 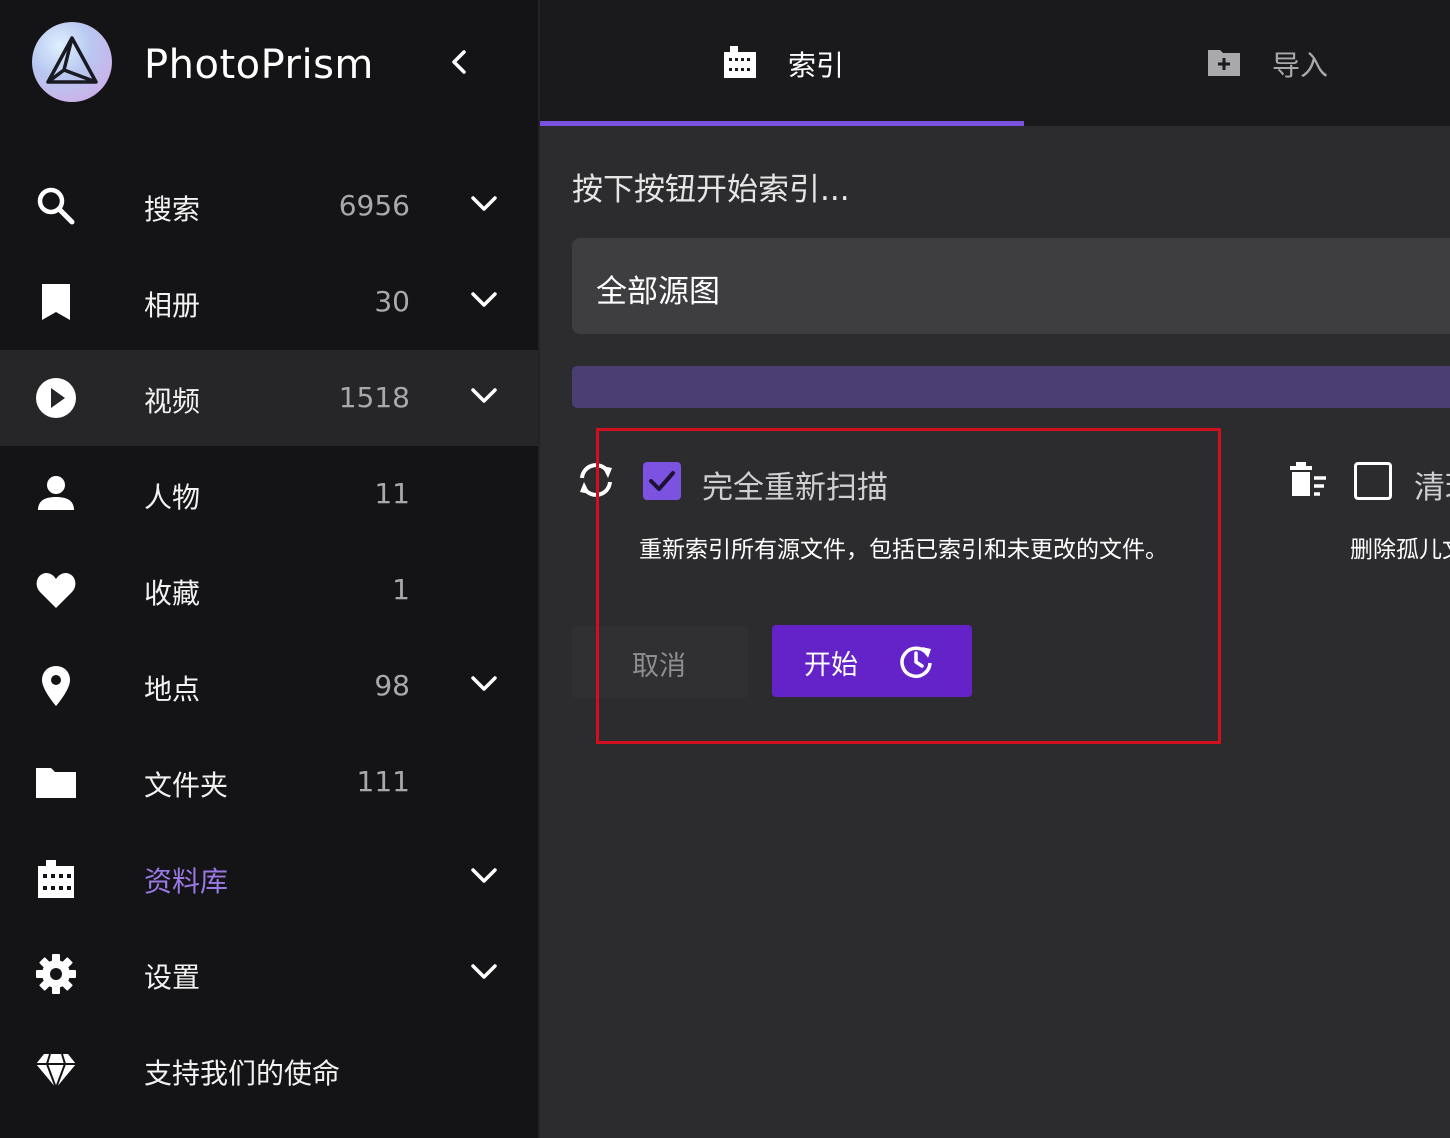 I want to click on play-circle-icon, so click(x=56, y=398).